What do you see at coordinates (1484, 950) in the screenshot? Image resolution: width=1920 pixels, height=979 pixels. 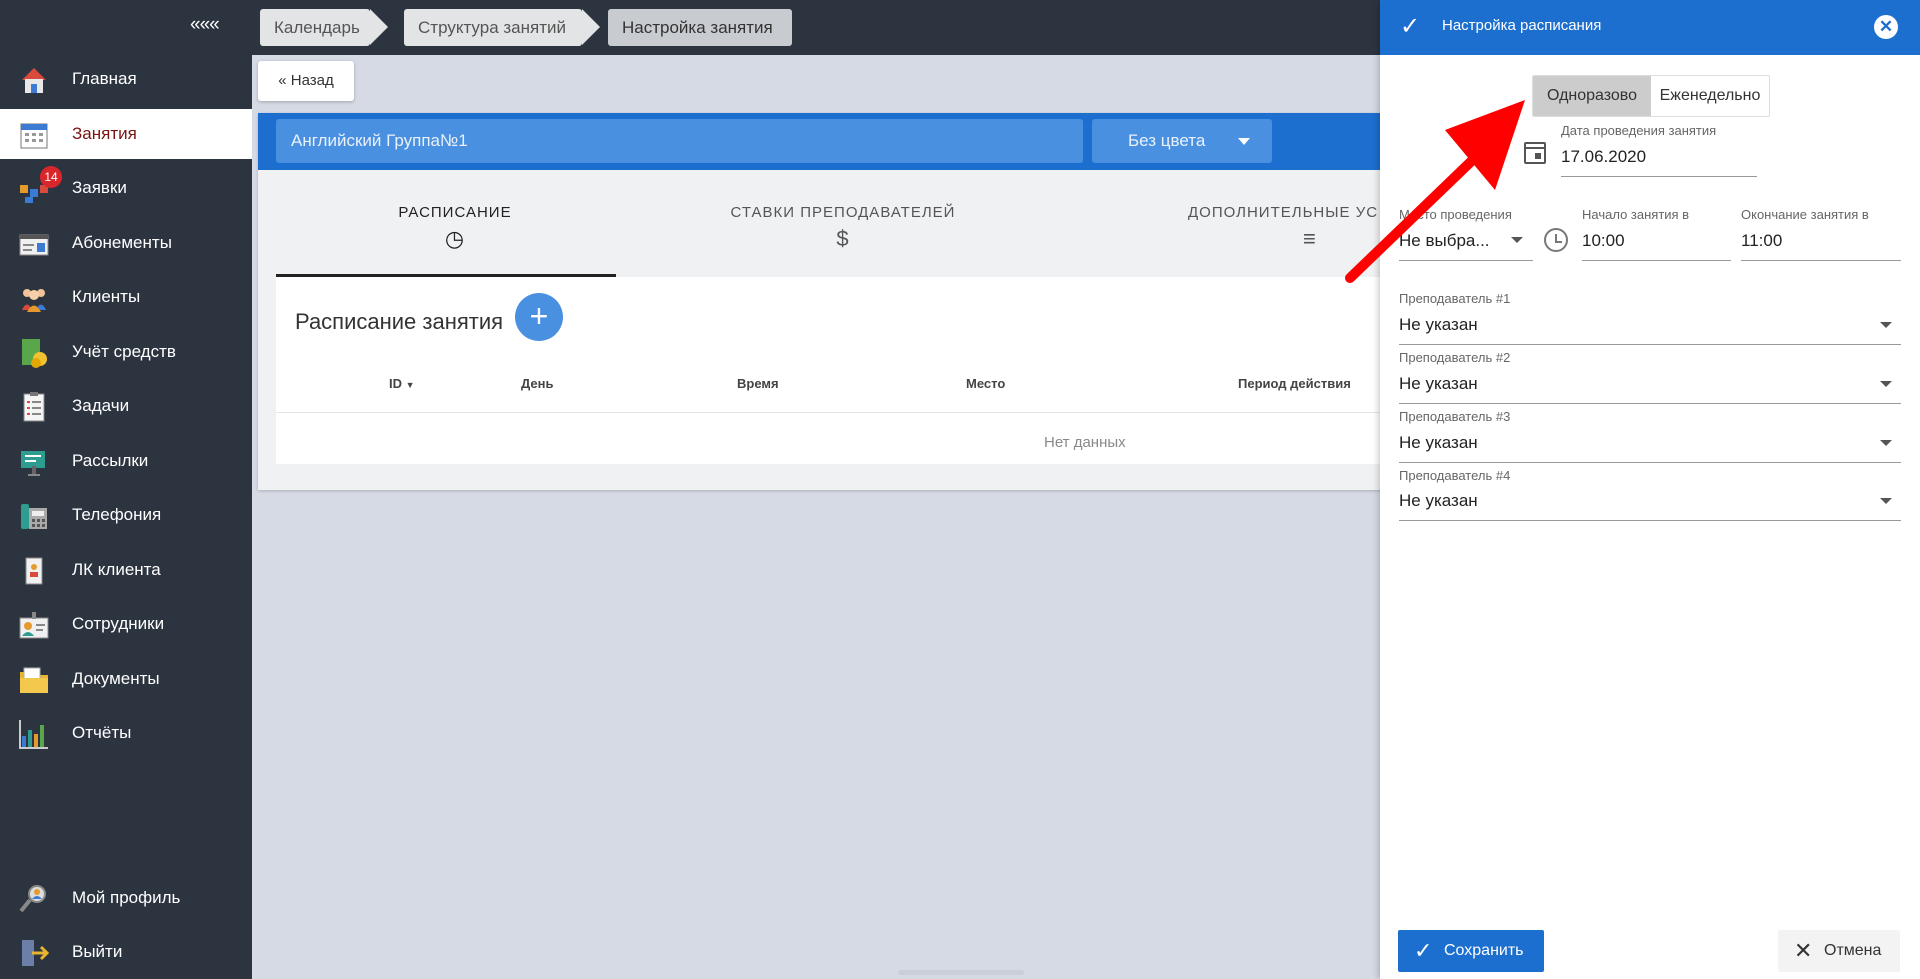 I see `save-label: Сохранить` at bounding box center [1484, 950].